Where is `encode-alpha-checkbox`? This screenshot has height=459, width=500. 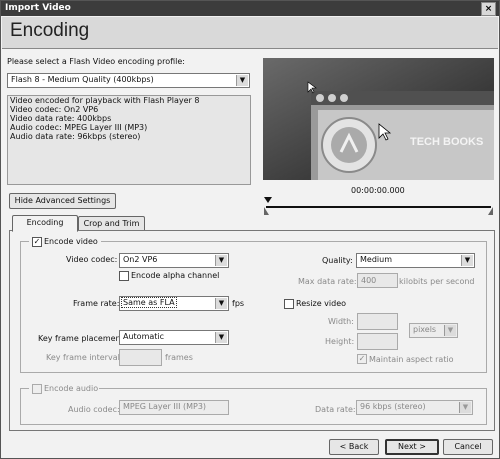 encode-alpha-checkbox is located at coordinates (124, 276).